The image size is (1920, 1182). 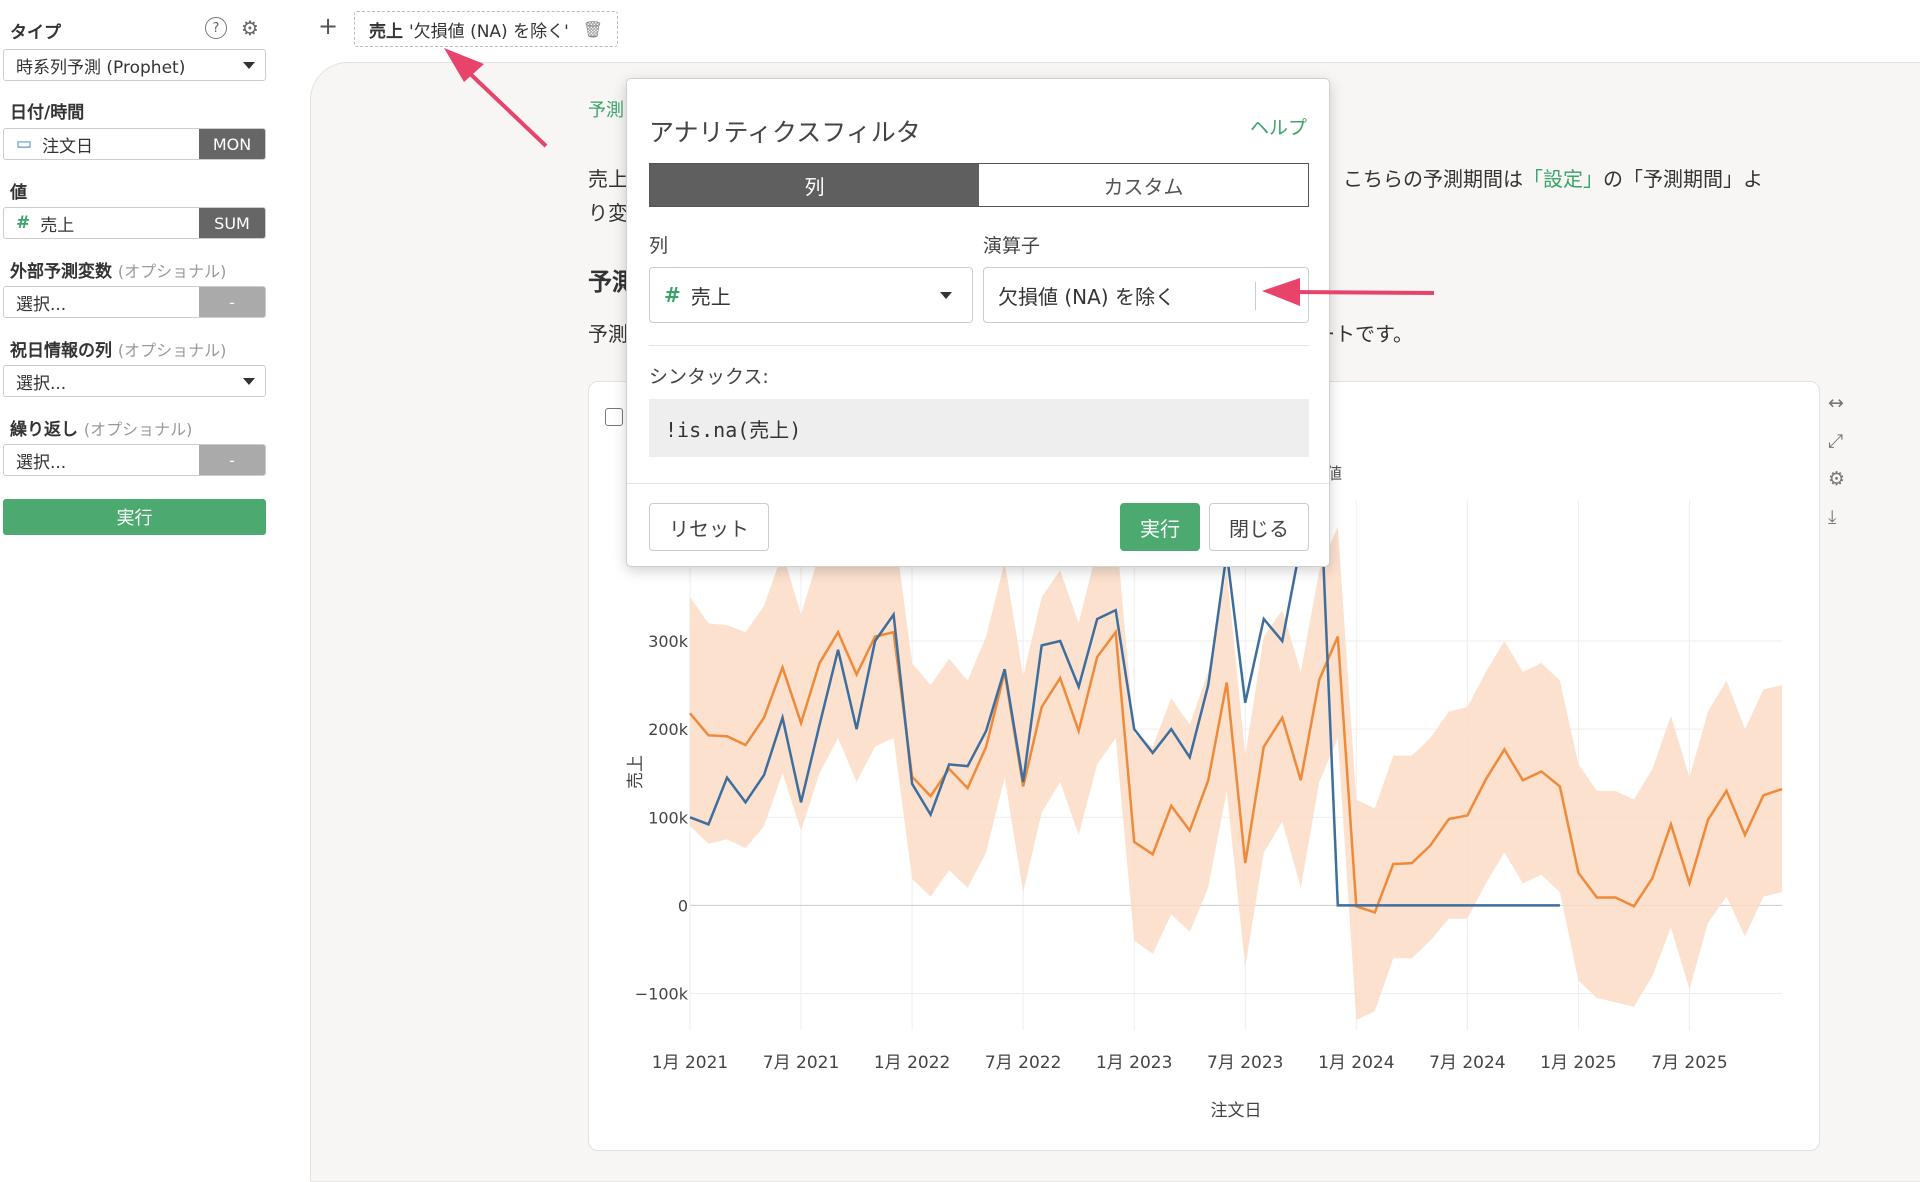 I want to click on holiday-label-text: 祝日情報の列, so click(x=61, y=351).